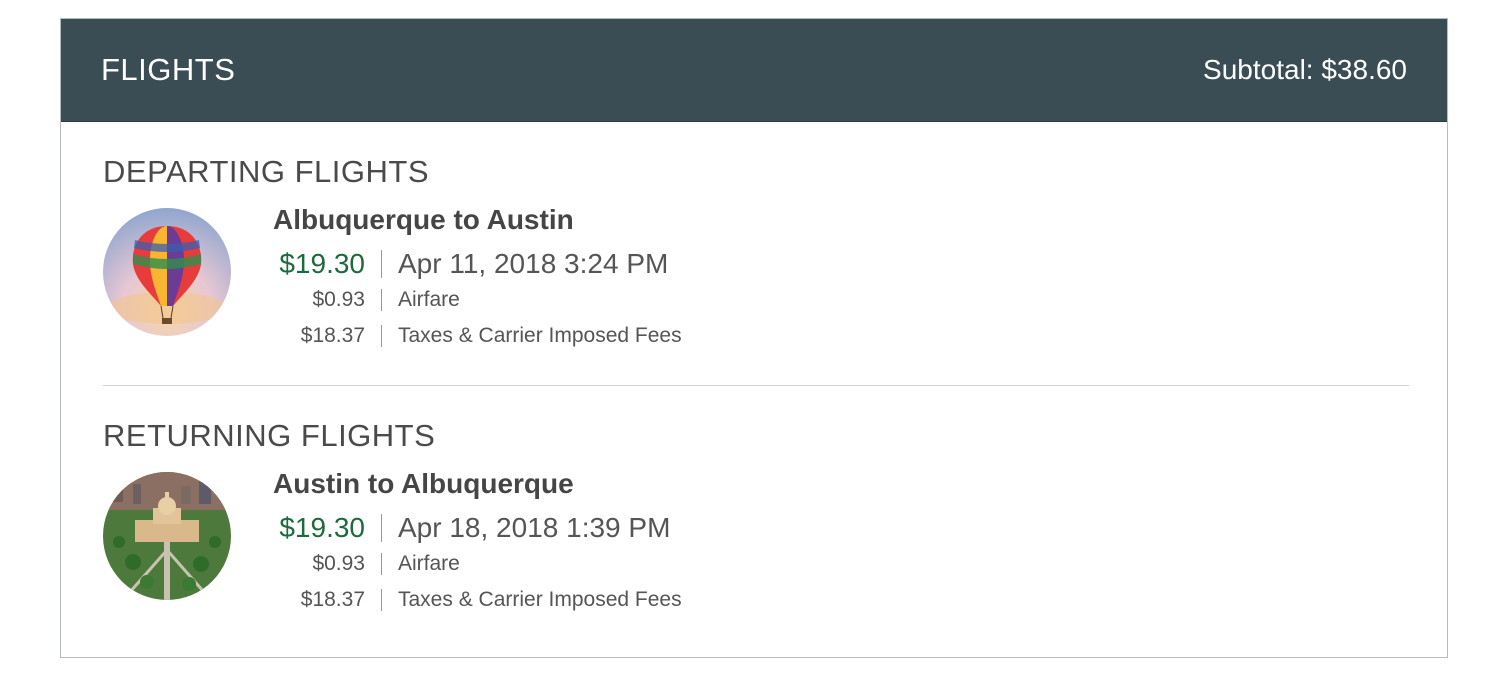 The height and width of the screenshot is (676, 1506). Describe the element at coordinates (269, 435) in the screenshot. I see `returning-section-title: RETURNING FLIGHTS` at that location.